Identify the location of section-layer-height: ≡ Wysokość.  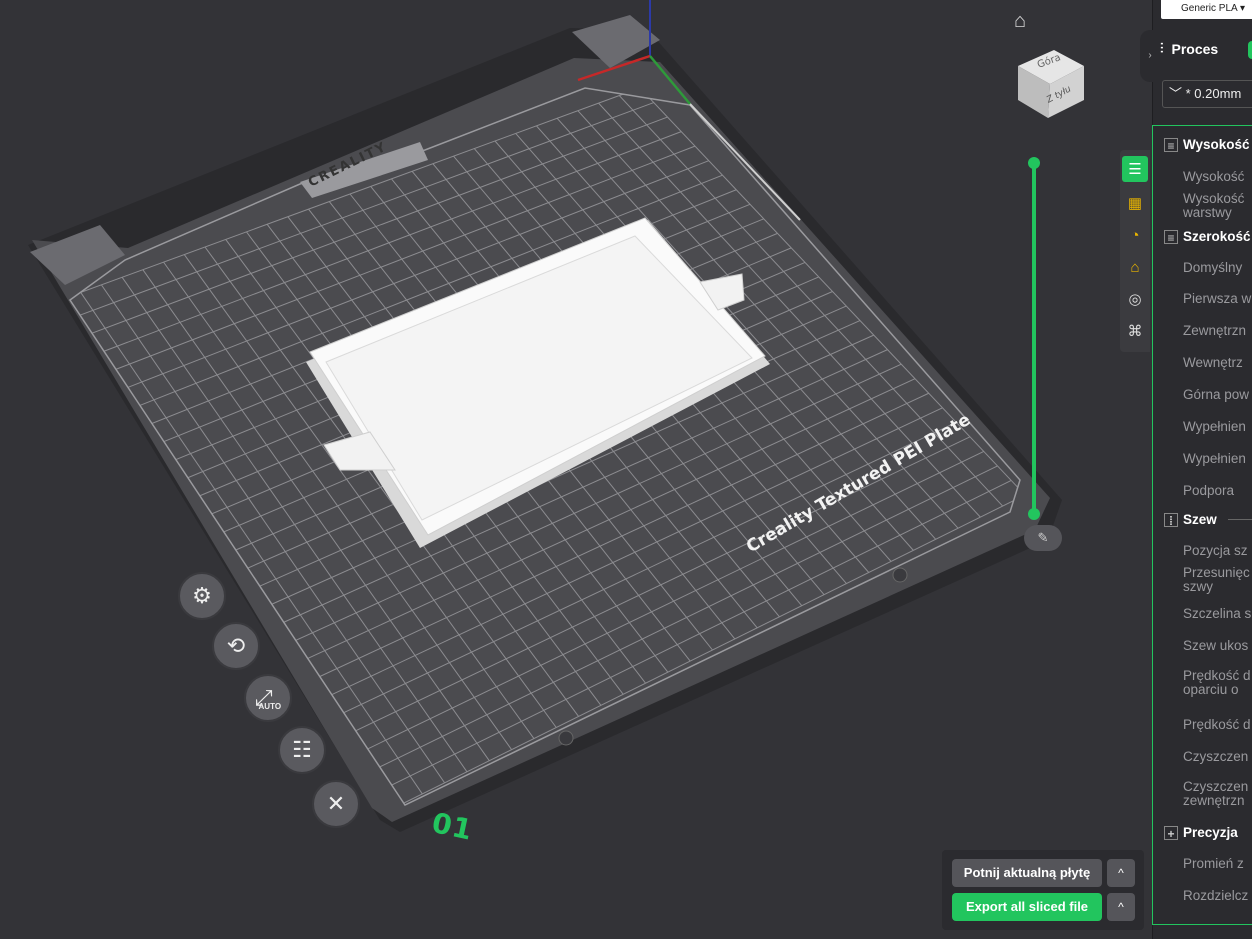
(1207, 145).